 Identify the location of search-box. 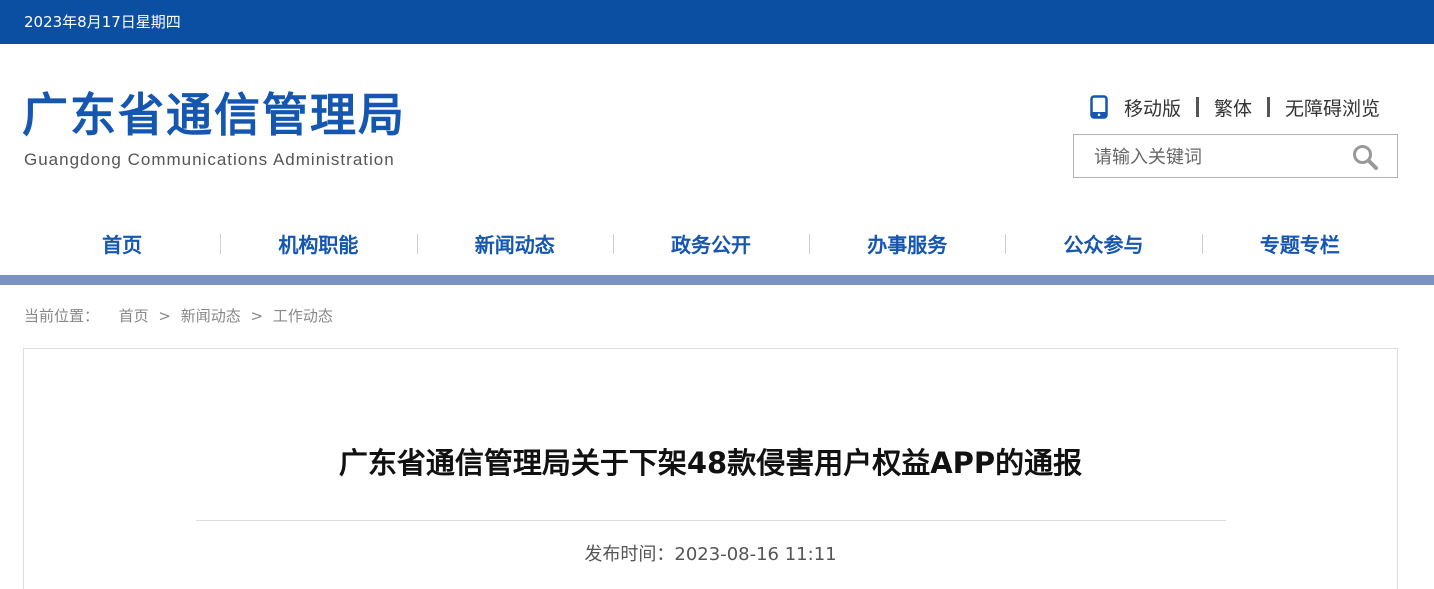
(1235, 156).